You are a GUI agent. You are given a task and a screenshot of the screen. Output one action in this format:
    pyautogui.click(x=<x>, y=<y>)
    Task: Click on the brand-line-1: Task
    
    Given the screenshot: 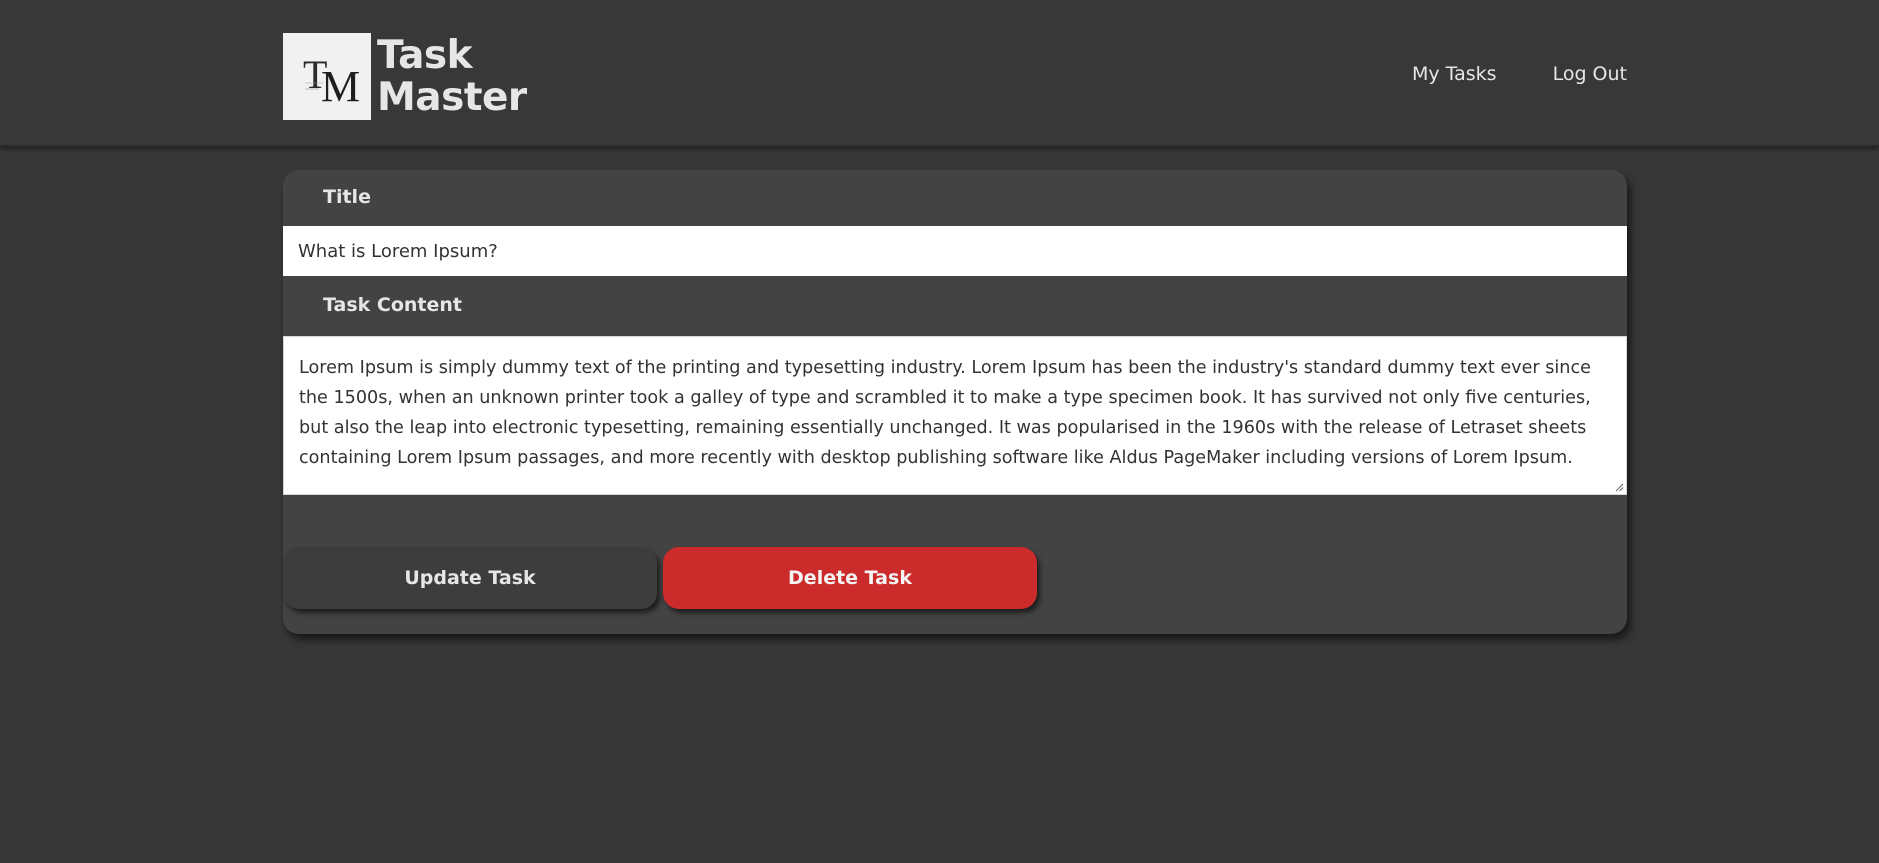 What is the action you would take?
    pyautogui.click(x=425, y=55)
    